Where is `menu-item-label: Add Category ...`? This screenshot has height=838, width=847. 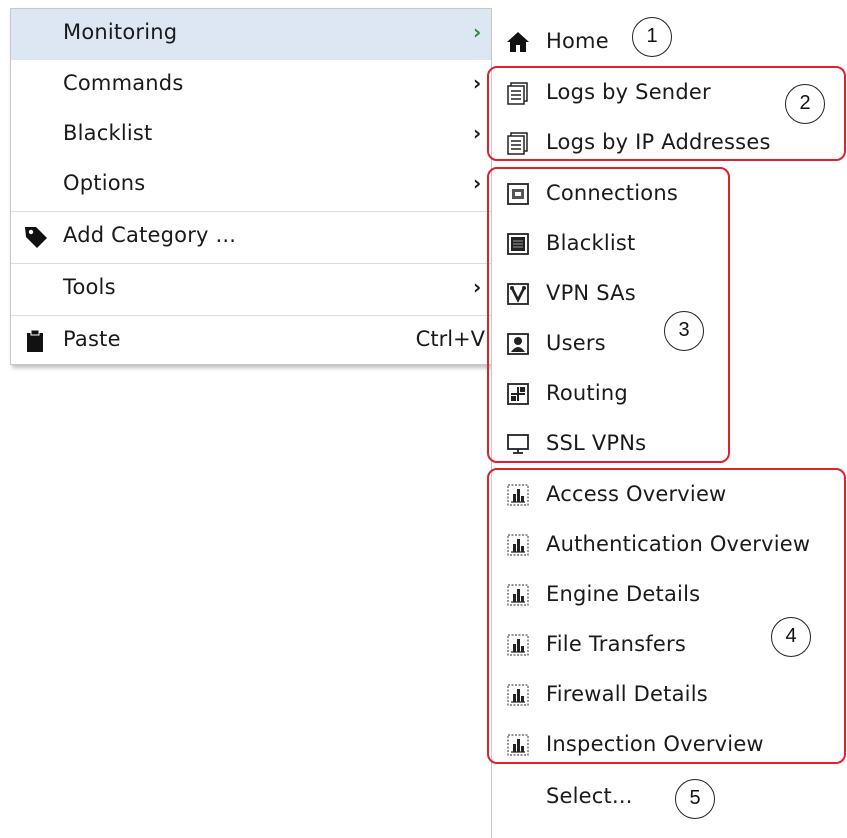
menu-item-label: Add Category ... is located at coordinates (150, 235).